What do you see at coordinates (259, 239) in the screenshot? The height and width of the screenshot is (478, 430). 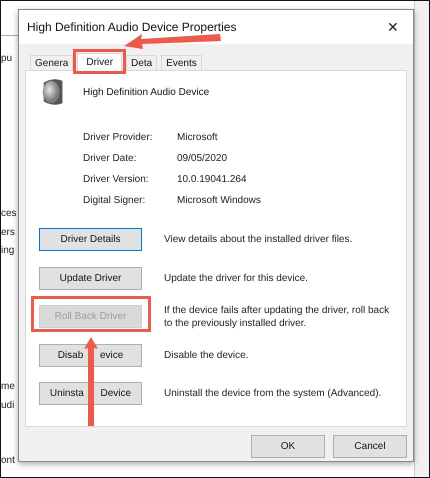 I see `action-description: View details about the installed driver files.` at bounding box center [259, 239].